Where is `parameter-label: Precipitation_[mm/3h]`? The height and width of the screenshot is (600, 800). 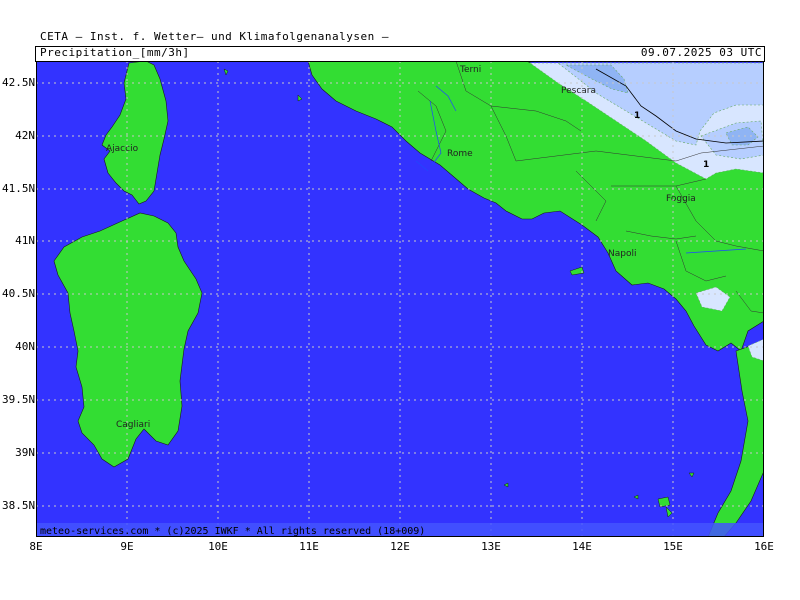 parameter-label: Precipitation_[mm/3h] is located at coordinates (115, 52).